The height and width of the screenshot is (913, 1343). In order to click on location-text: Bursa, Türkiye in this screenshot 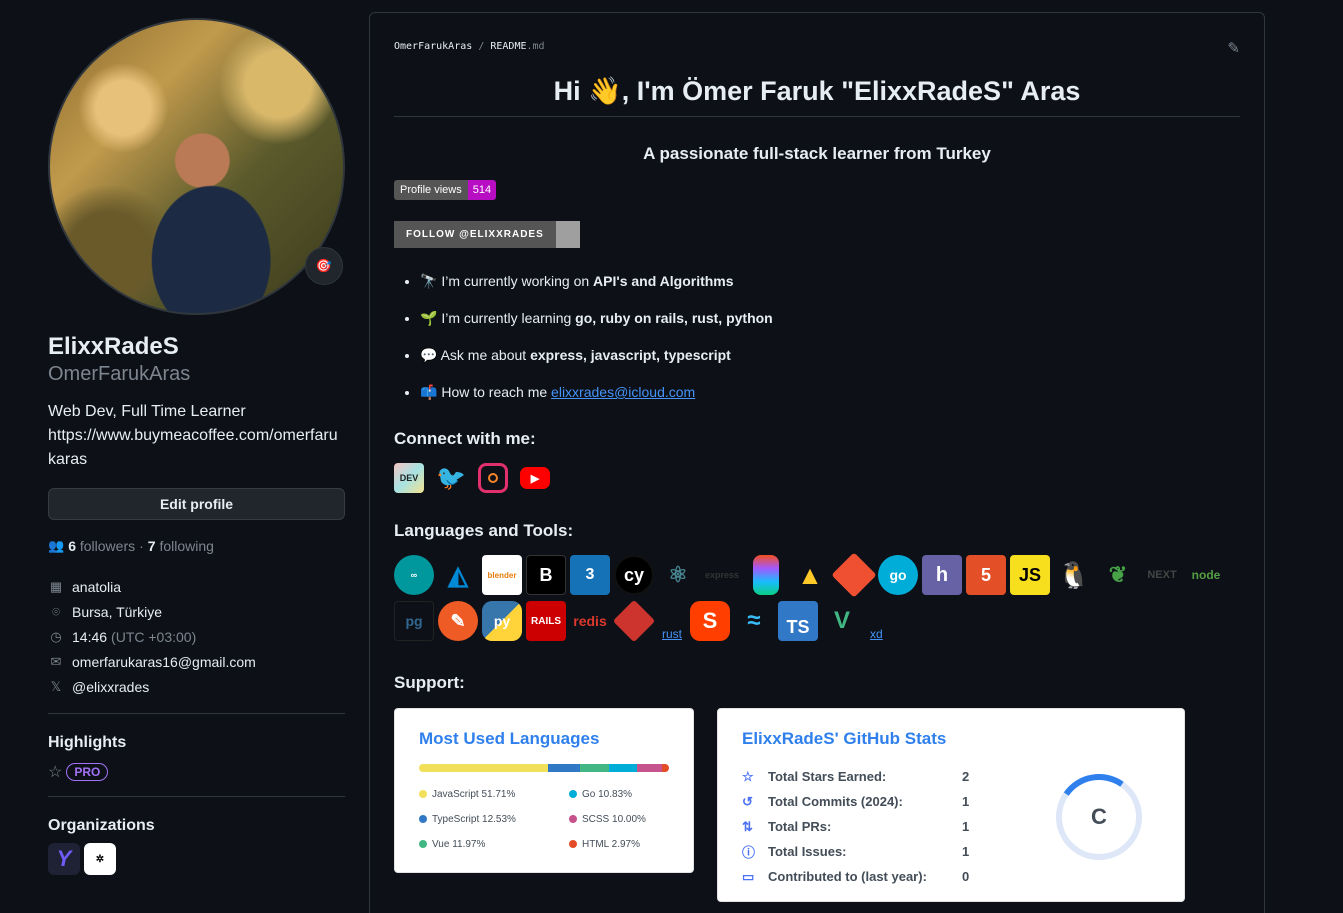, I will do `click(117, 611)`.